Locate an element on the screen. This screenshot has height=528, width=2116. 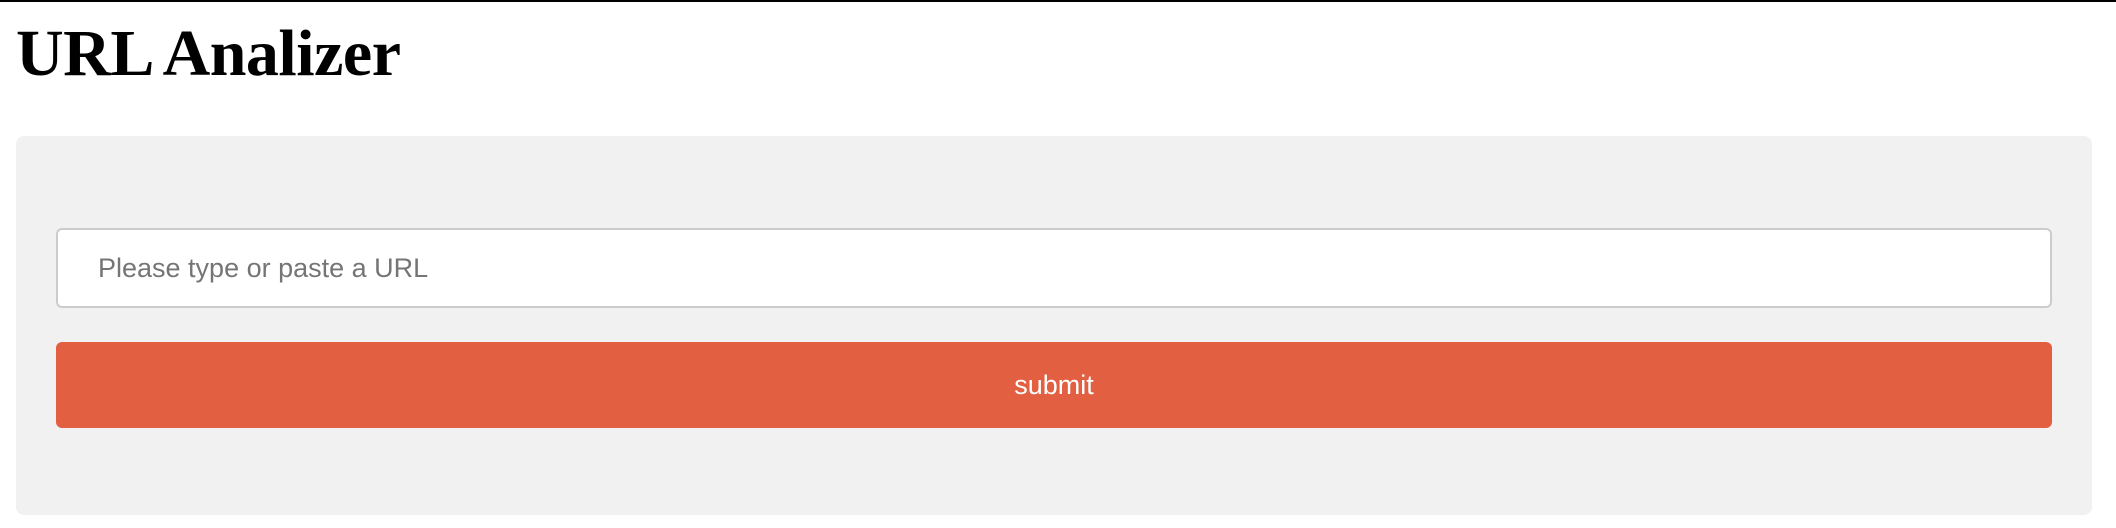
page-title: URL Analizer is located at coordinates (208, 53).